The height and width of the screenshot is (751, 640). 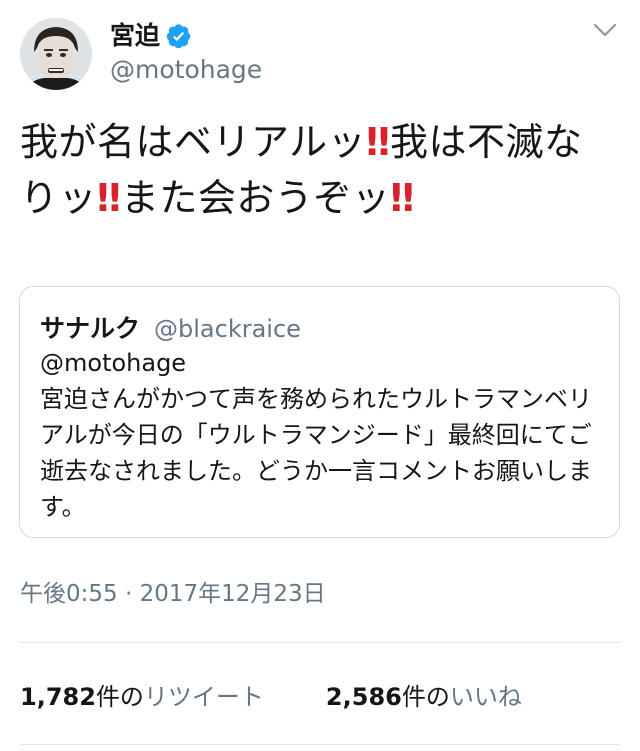 I want to click on like-count: 2,586, so click(x=363, y=696).